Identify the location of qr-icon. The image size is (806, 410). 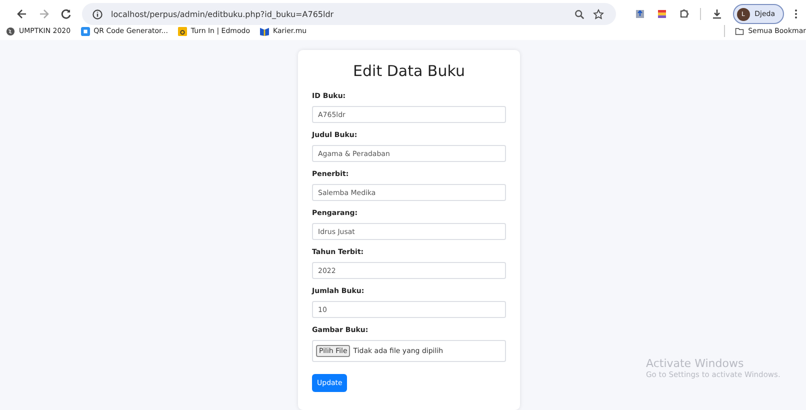
(85, 31).